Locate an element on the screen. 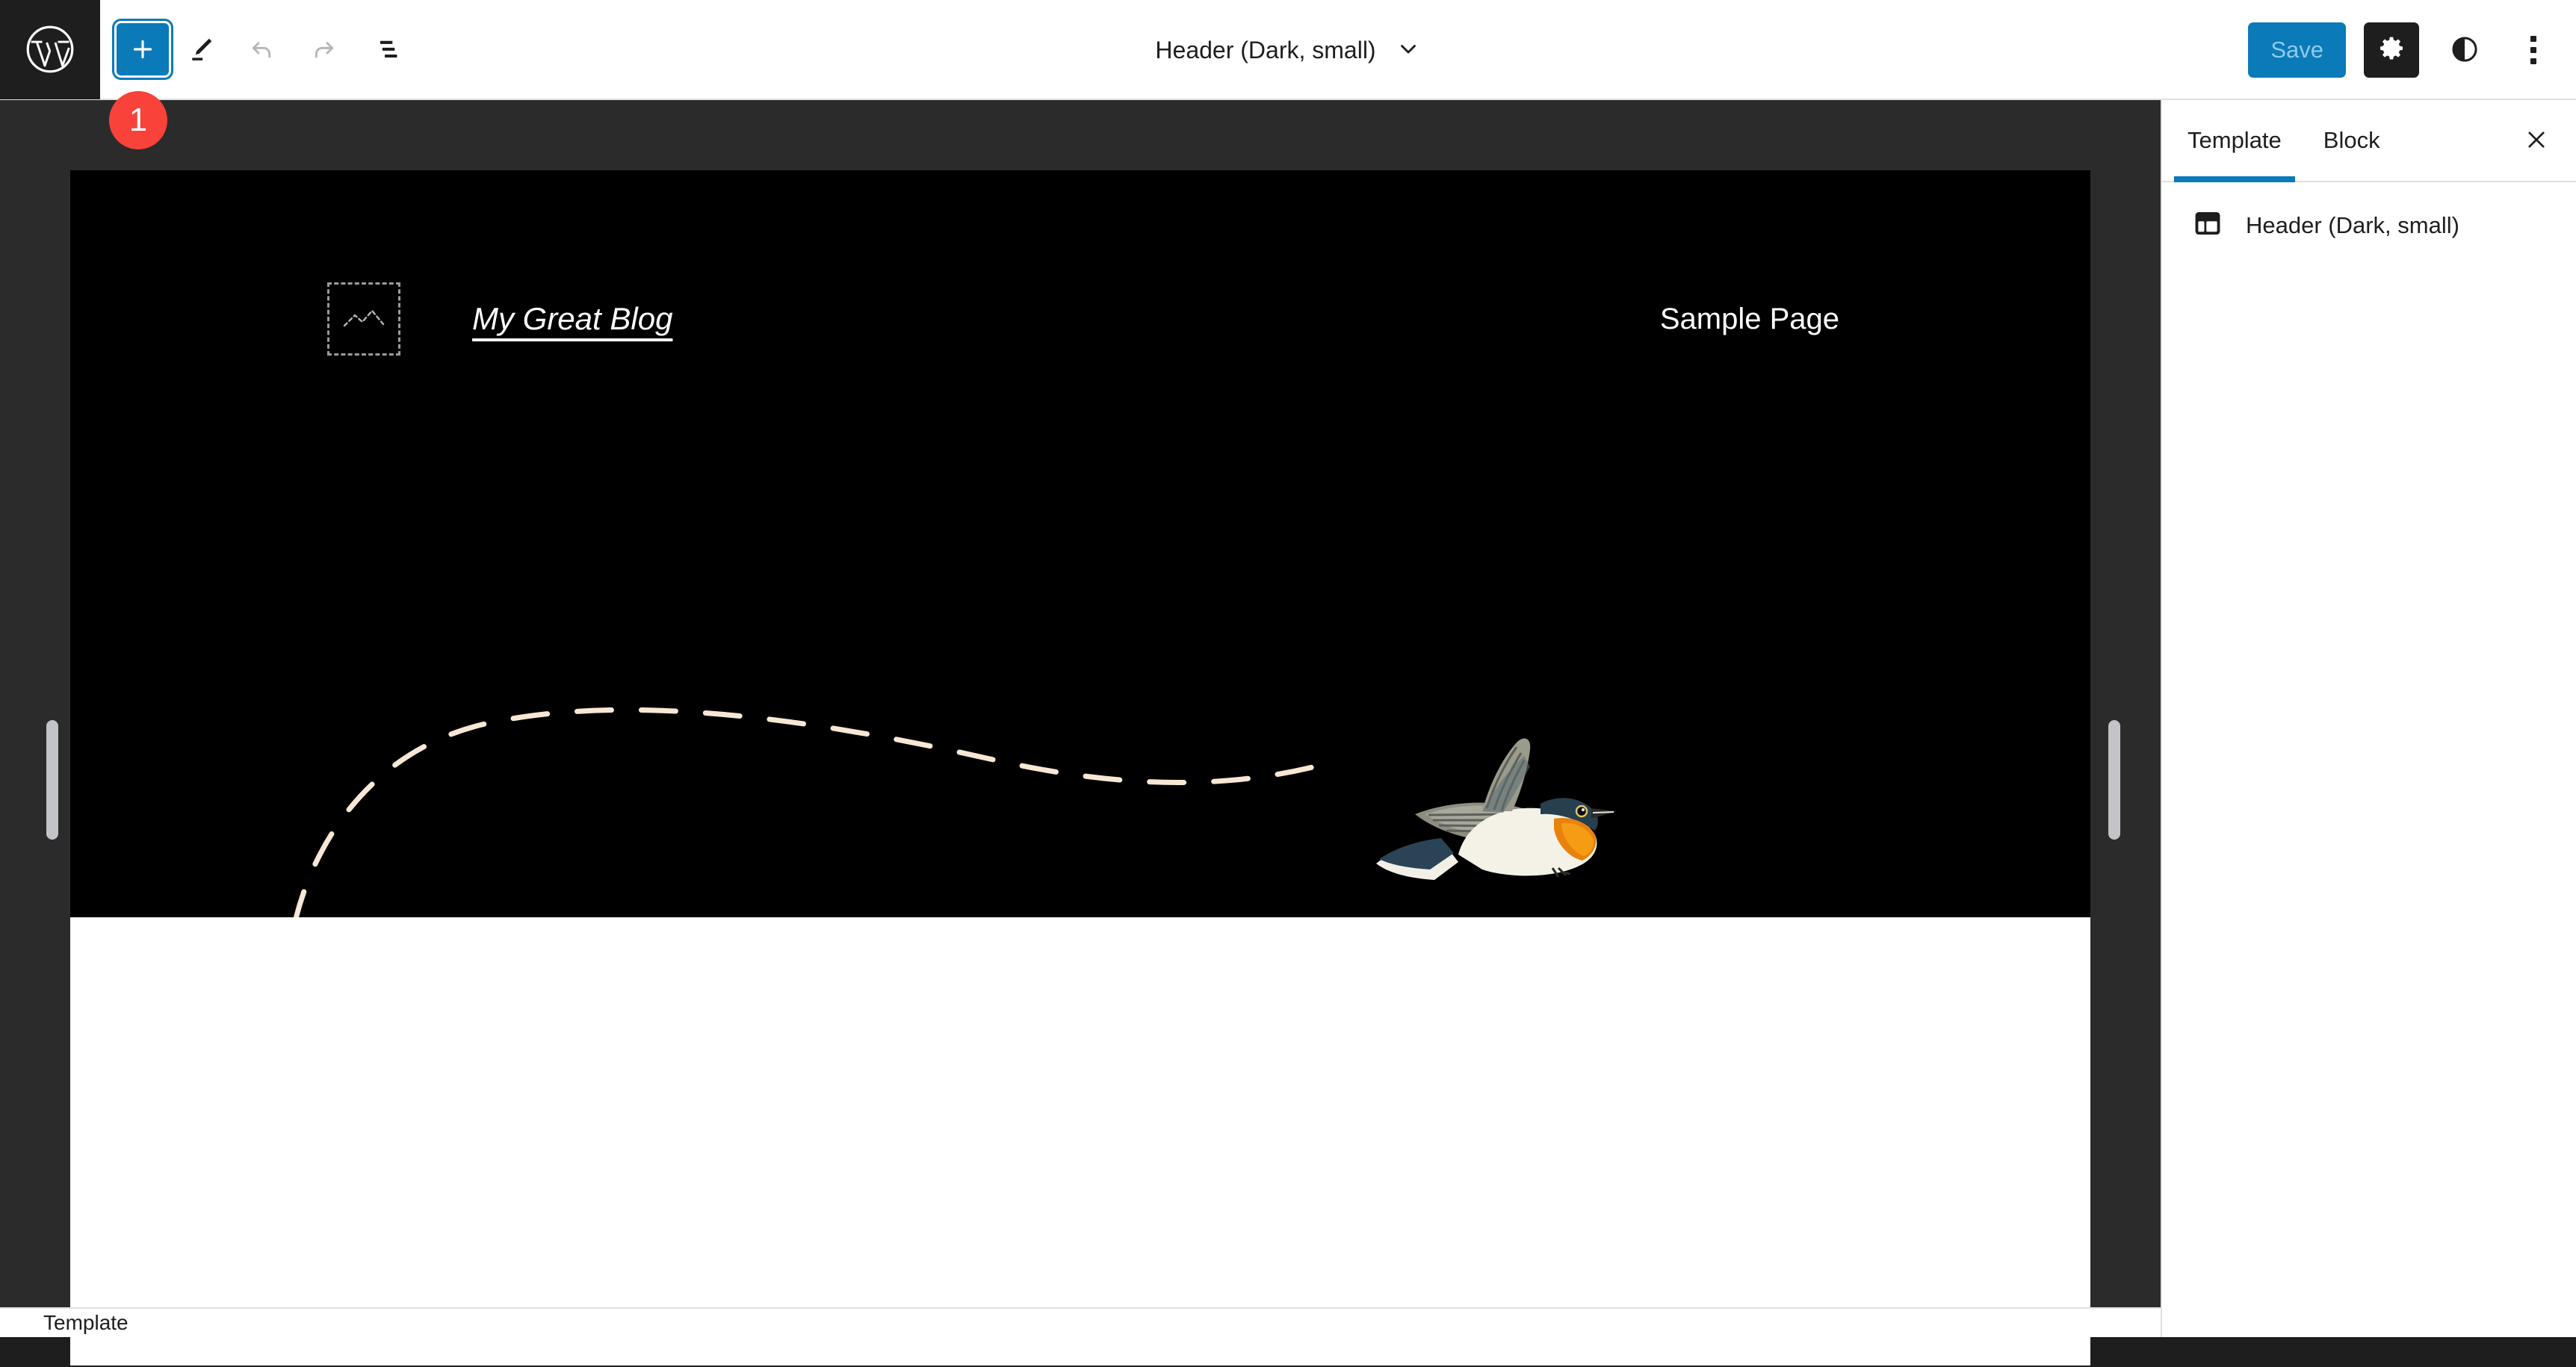  tab-template: Template is located at coordinates (2235, 141).